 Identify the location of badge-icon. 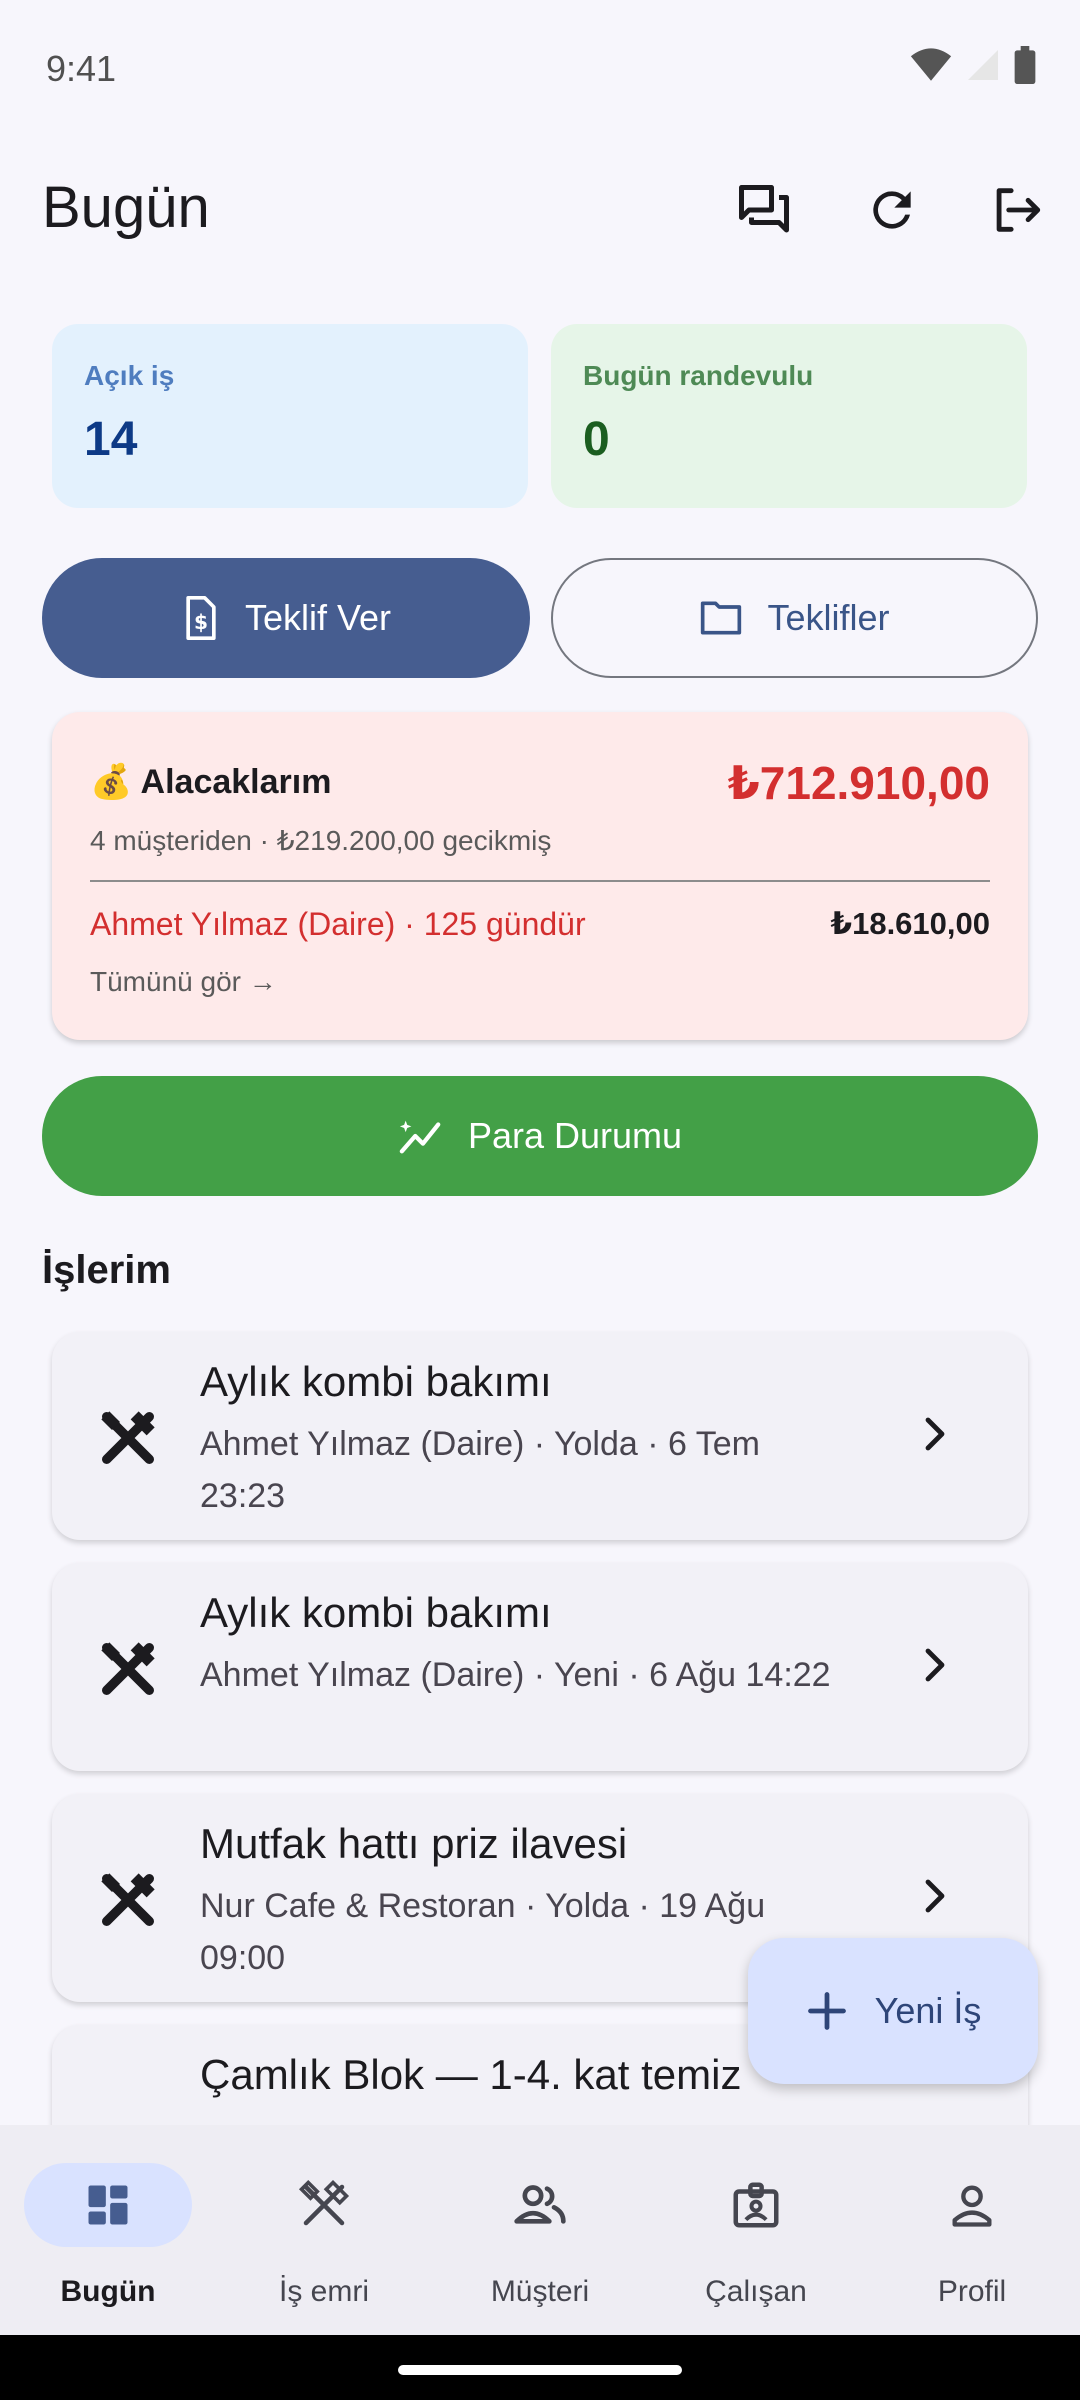
(756, 2205).